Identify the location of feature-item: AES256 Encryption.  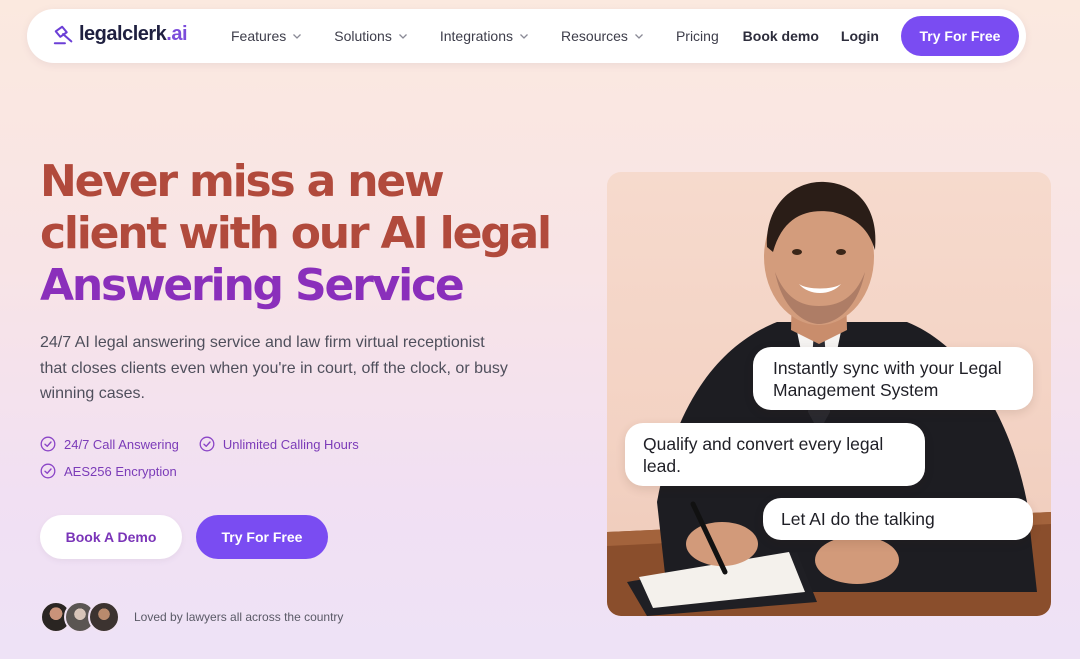
(108, 471).